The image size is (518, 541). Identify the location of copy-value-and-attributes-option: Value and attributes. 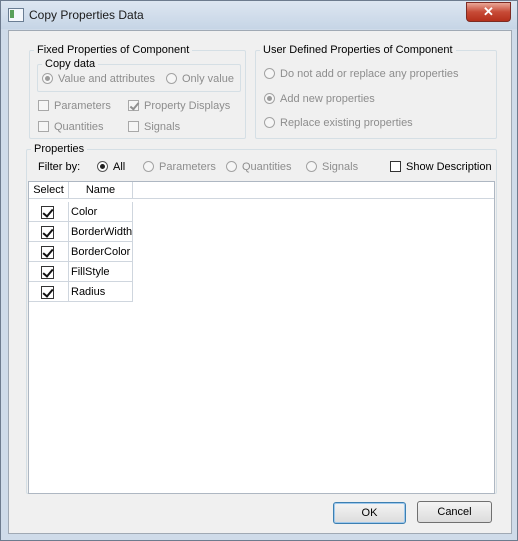
(98, 79).